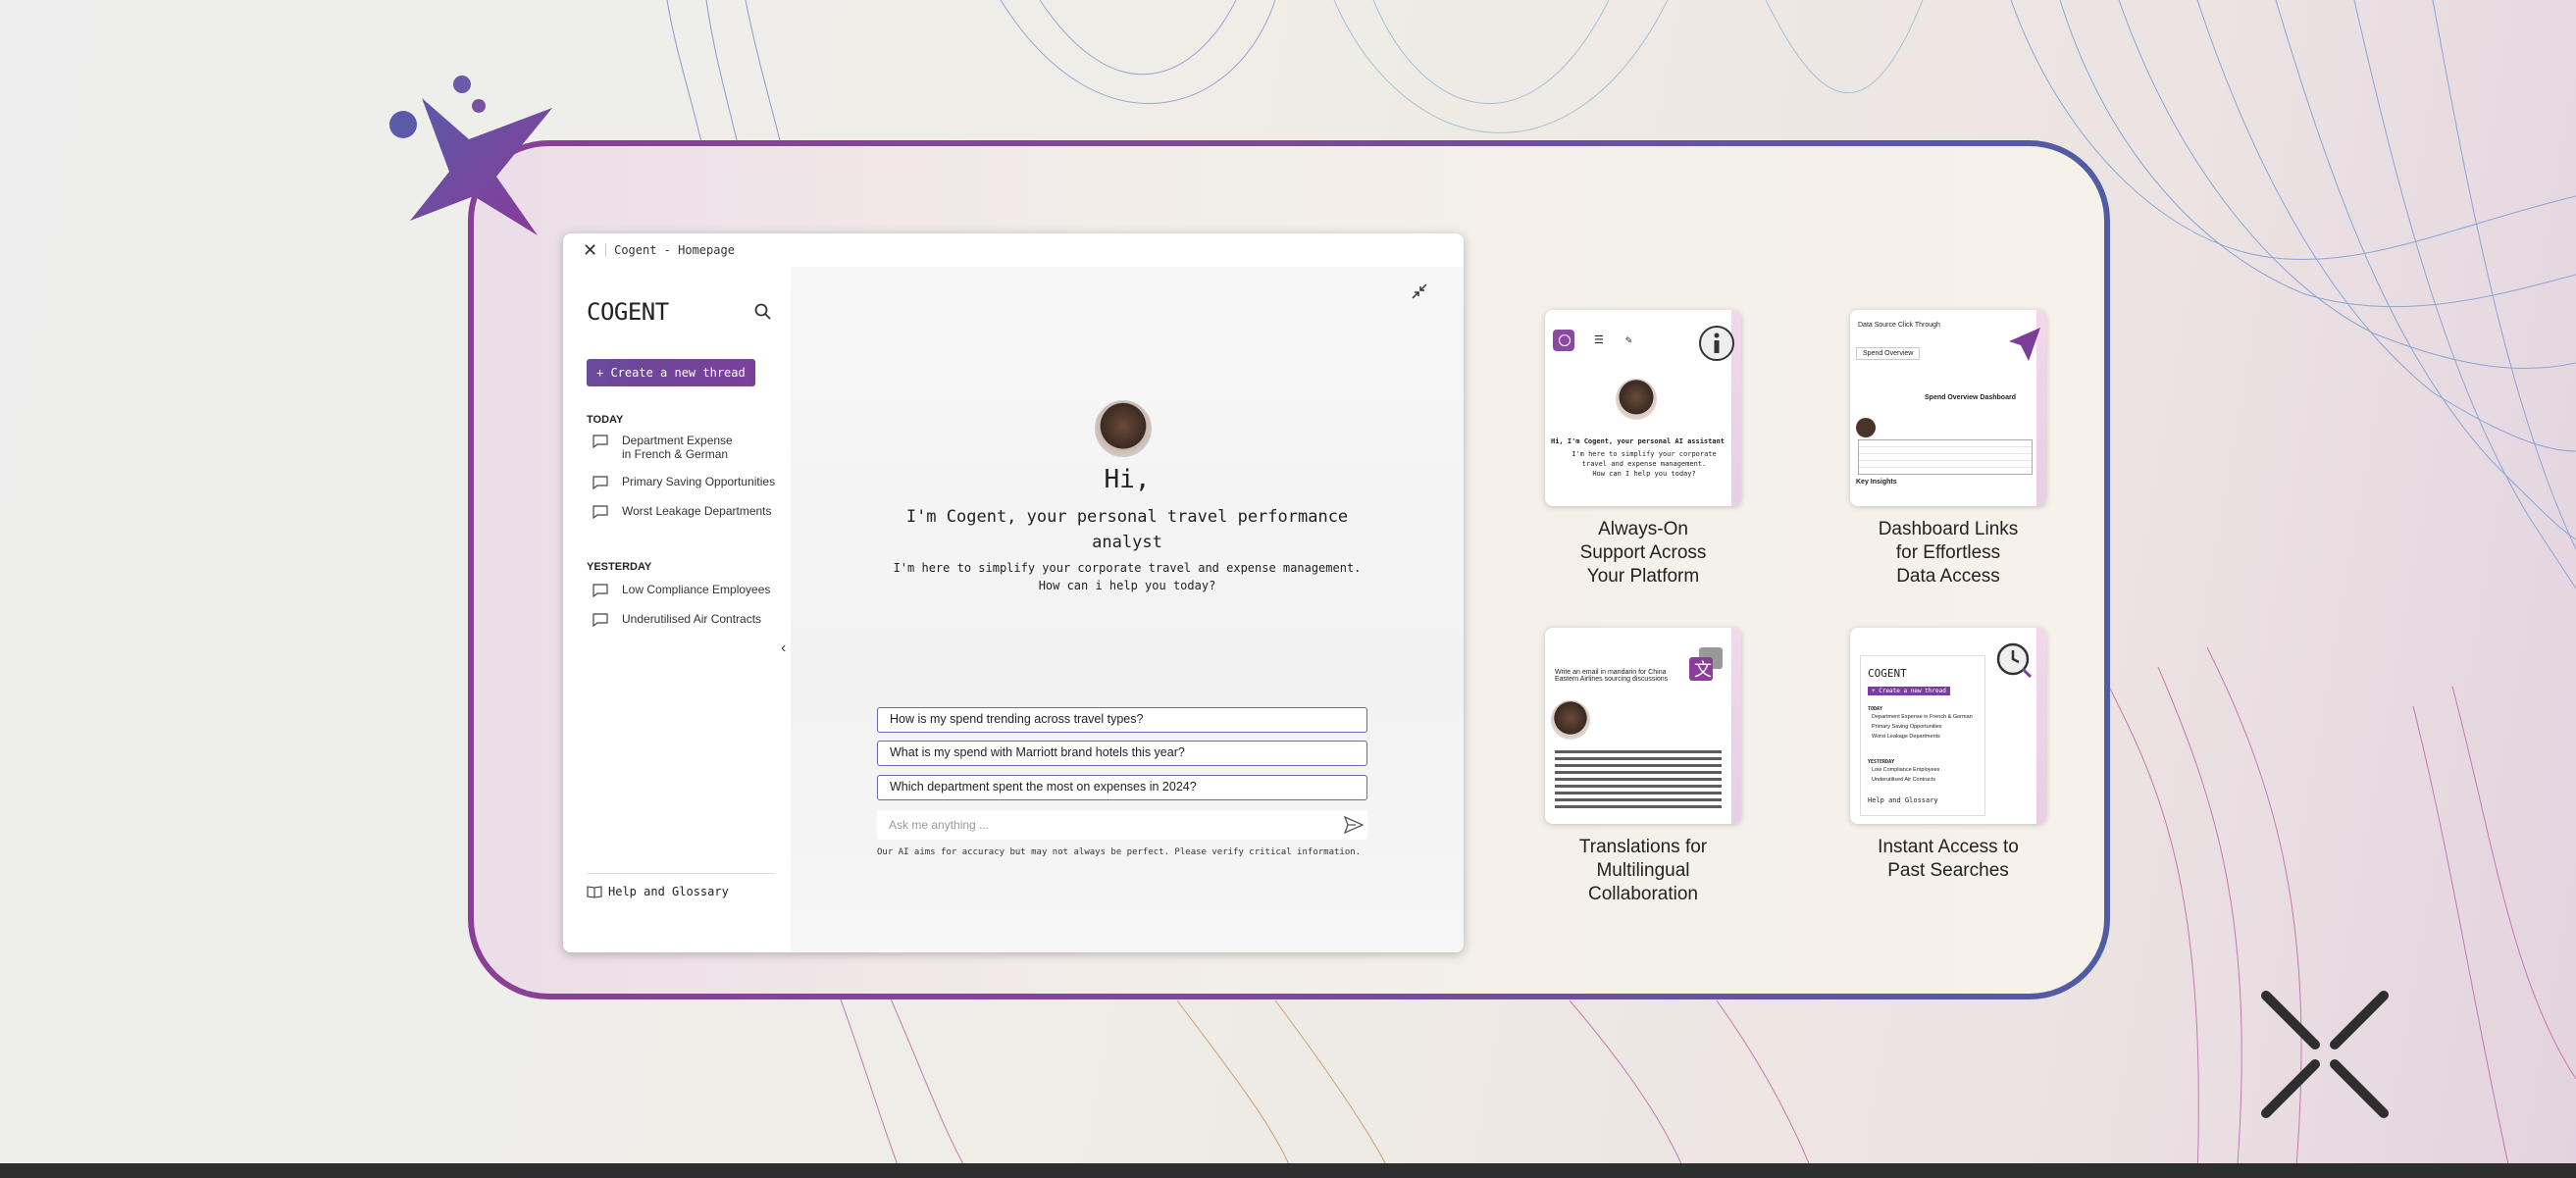  I want to click on window-titlebar: ✕ Cogent - Homepage, so click(1013, 250).